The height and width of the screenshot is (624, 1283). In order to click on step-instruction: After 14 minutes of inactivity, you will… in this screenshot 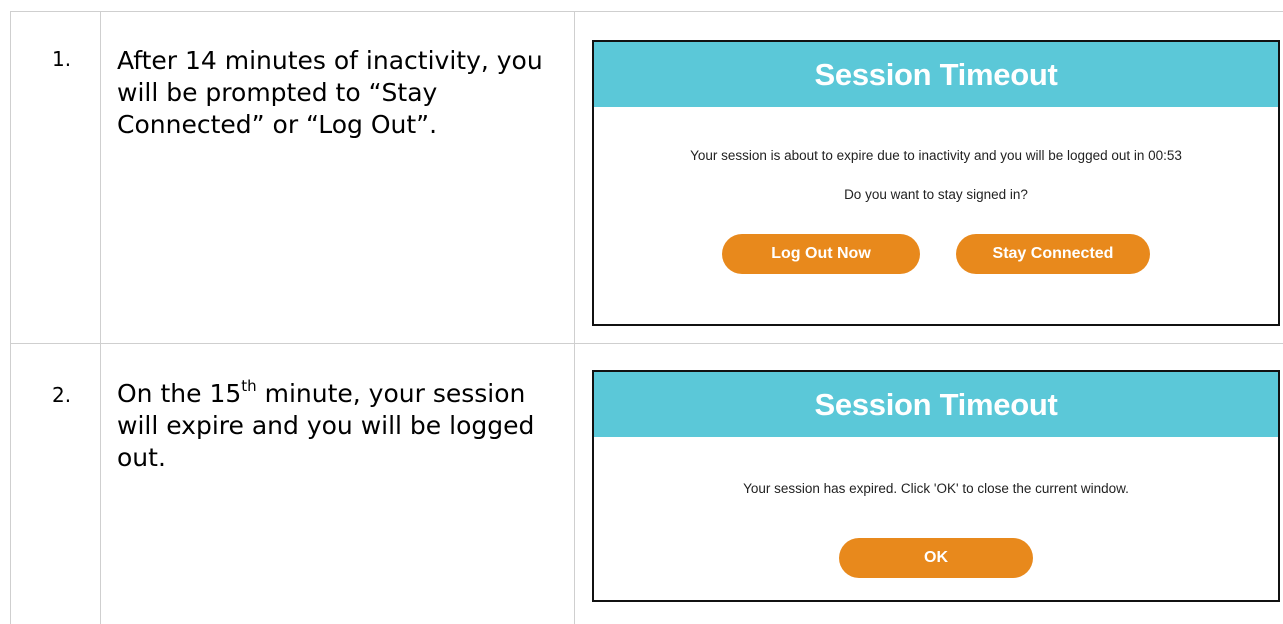, I will do `click(330, 92)`.